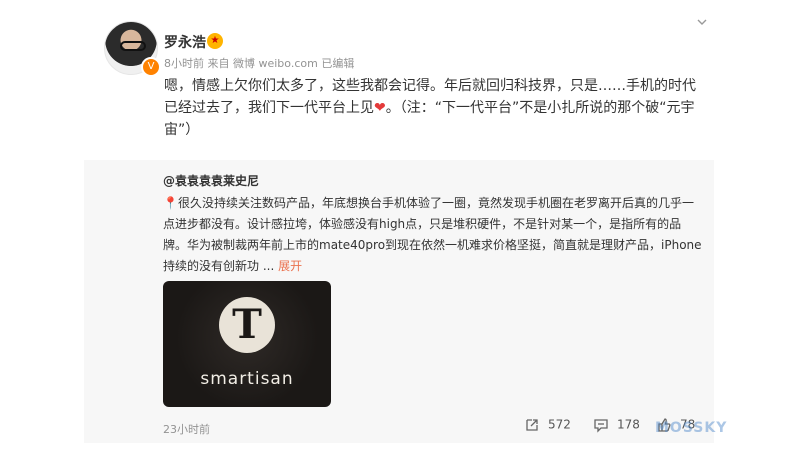 The image size is (800, 450). Describe the element at coordinates (215, 41) in the screenshot. I see `member-badge-icon: ★` at that location.